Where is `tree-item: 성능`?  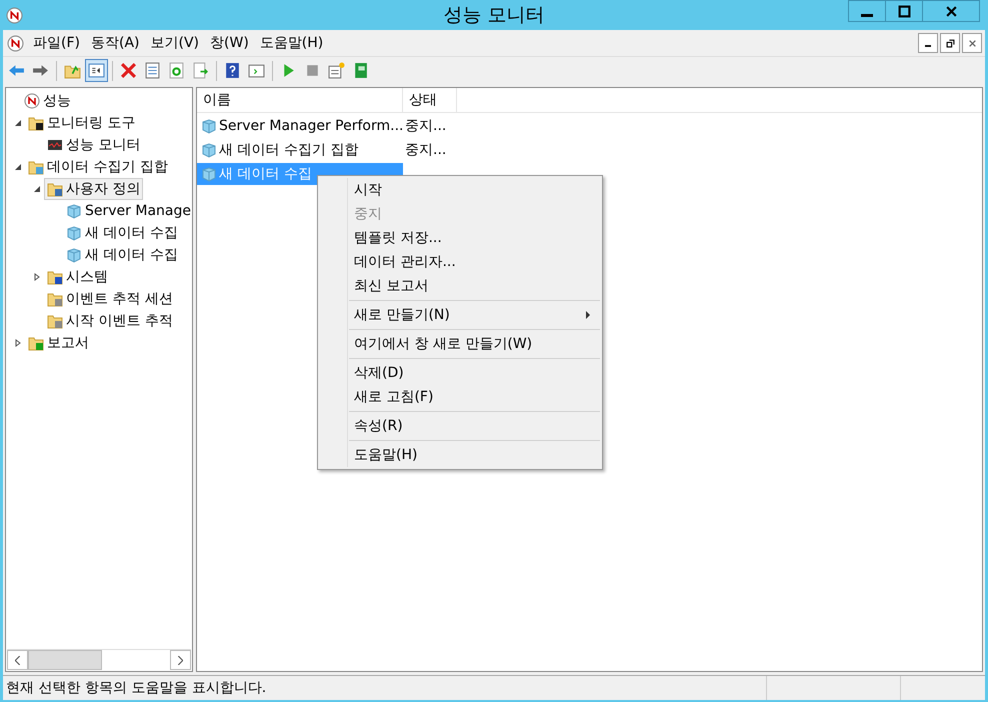
tree-item: 성능 is located at coordinates (47, 101).